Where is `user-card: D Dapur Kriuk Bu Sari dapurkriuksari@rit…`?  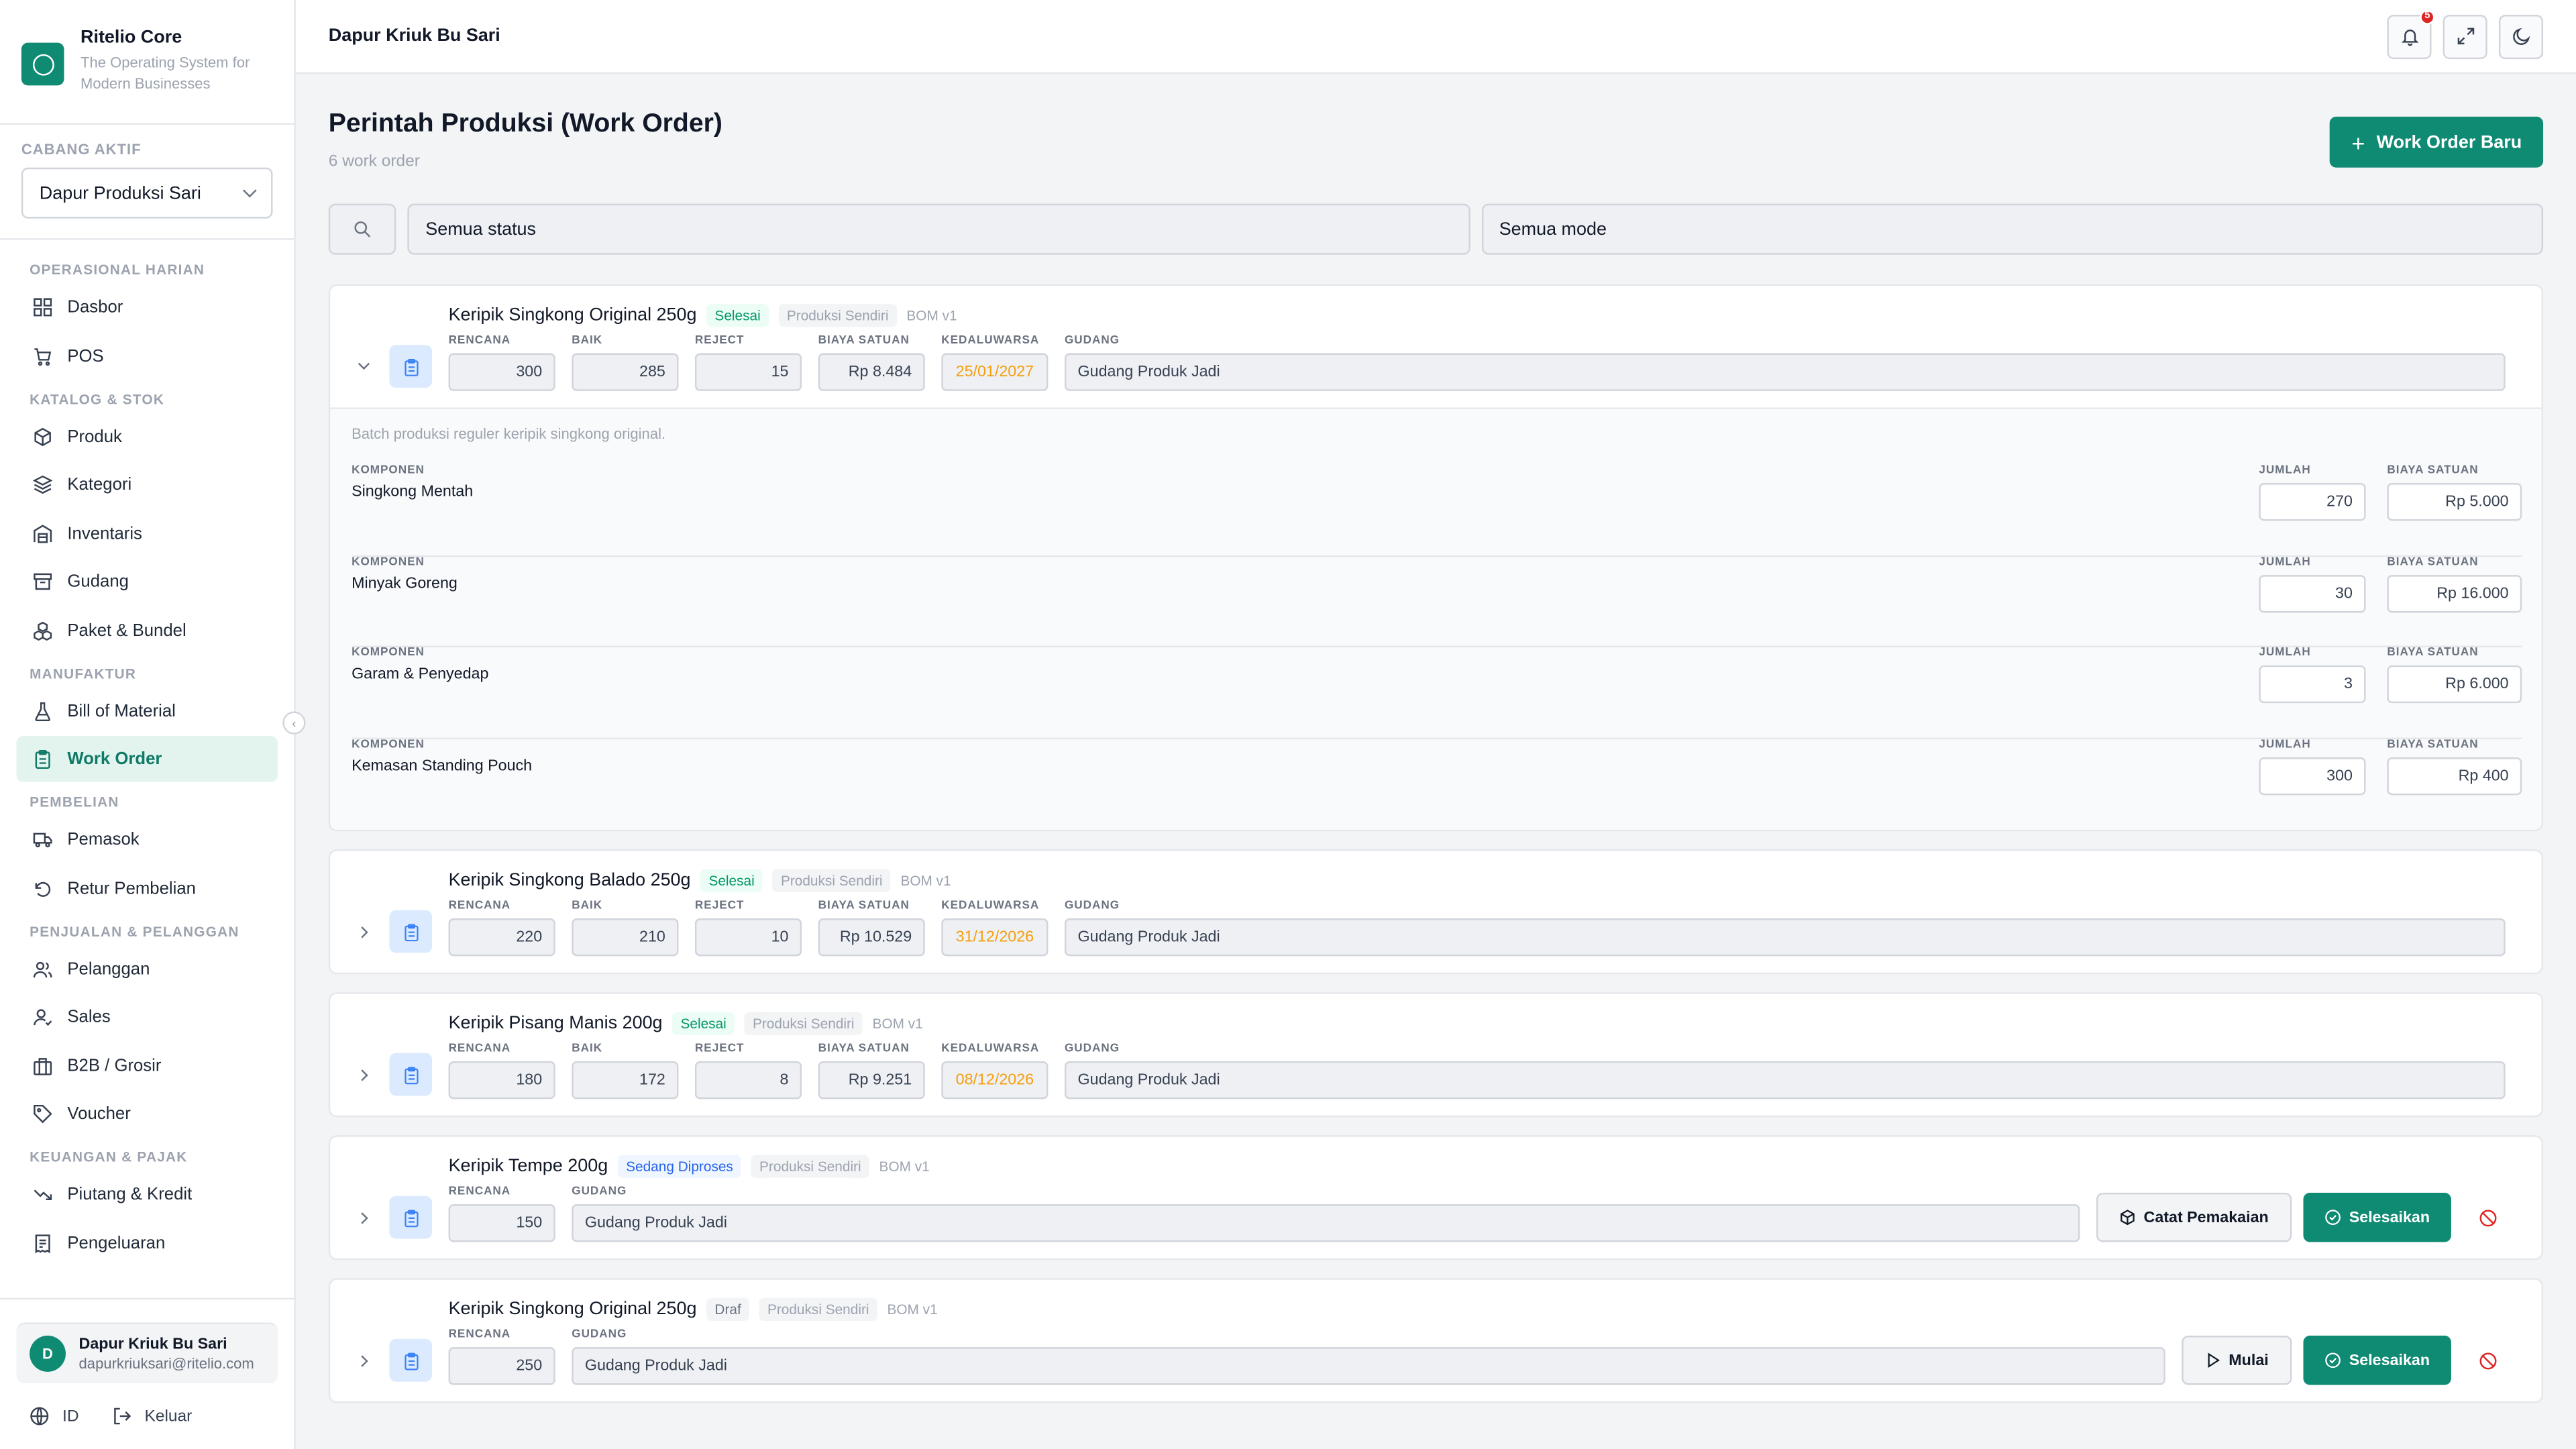 user-card: D Dapur Kriuk Bu Sari dapurkriuksari@rit… is located at coordinates (147, 1353).